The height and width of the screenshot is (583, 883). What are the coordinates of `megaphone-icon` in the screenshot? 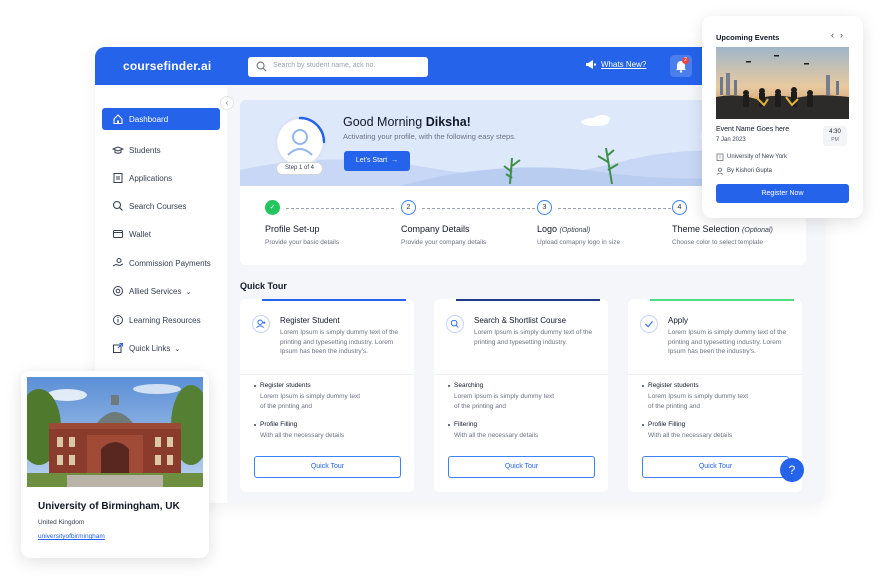 It's located at (591, 64).